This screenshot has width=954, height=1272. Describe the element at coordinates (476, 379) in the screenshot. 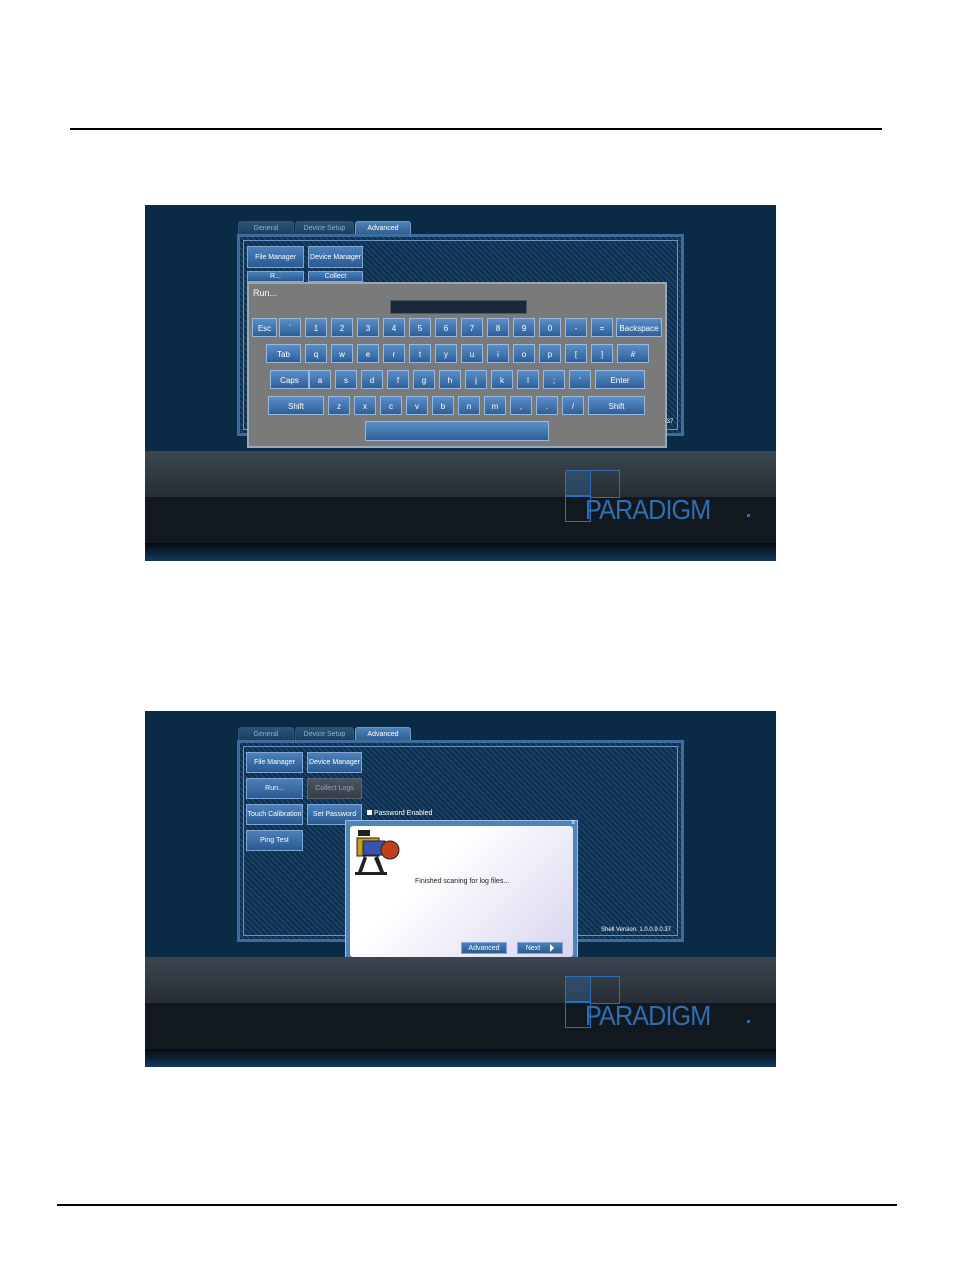

I see `key-j: j` at that location.